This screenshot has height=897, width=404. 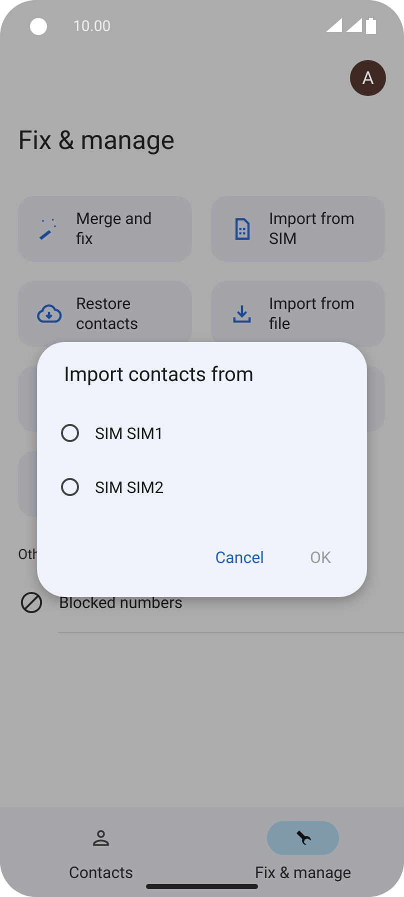 I want to click on radio-option: SIM SIM1, so click(x=202, y=433).